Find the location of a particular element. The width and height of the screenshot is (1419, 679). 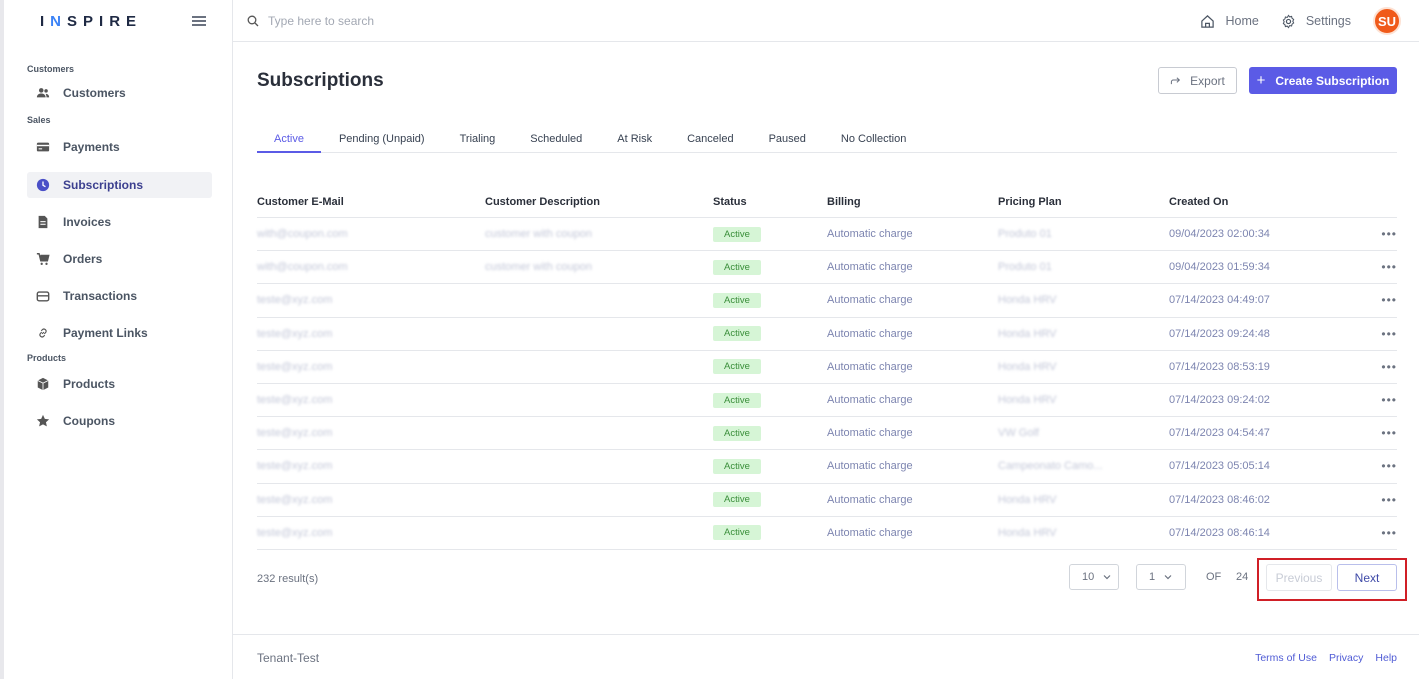

logo: INSPIRE is located at coordinates (91, 21).